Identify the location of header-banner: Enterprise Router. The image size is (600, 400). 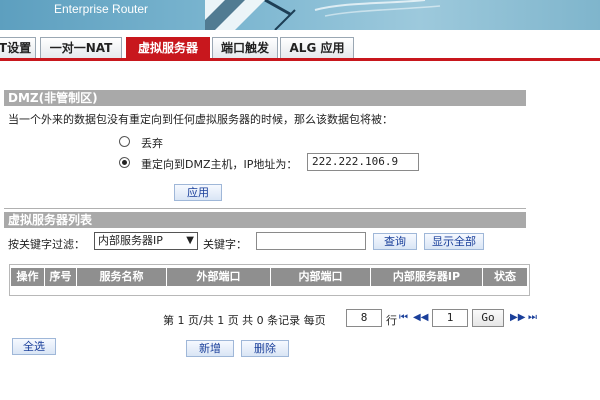
(300, 15).